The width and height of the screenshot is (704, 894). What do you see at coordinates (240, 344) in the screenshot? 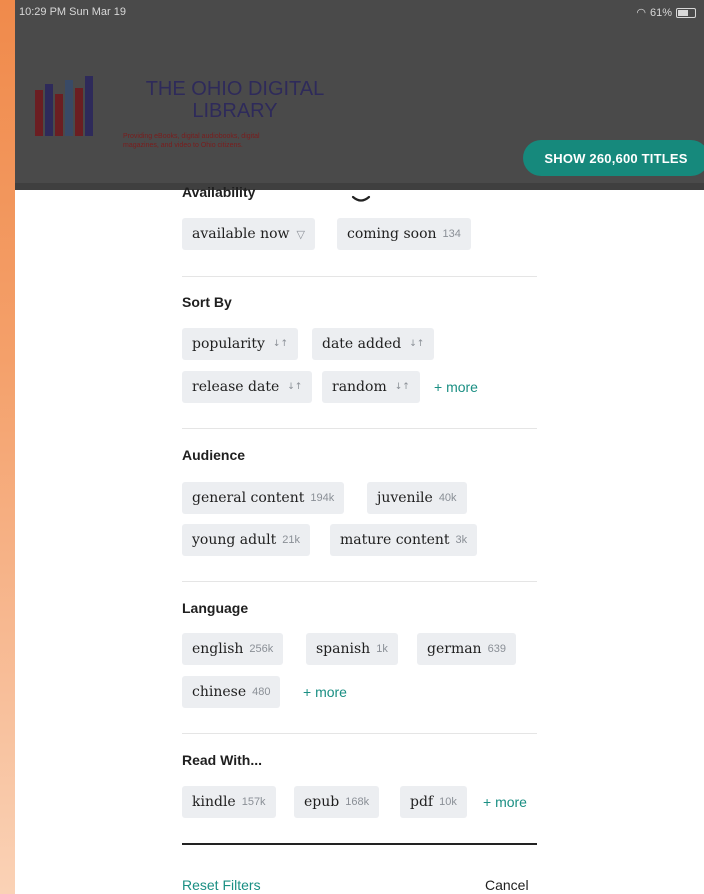
I see `chip-popularity: popularity ↓↑` at bounding box center [240, 344].